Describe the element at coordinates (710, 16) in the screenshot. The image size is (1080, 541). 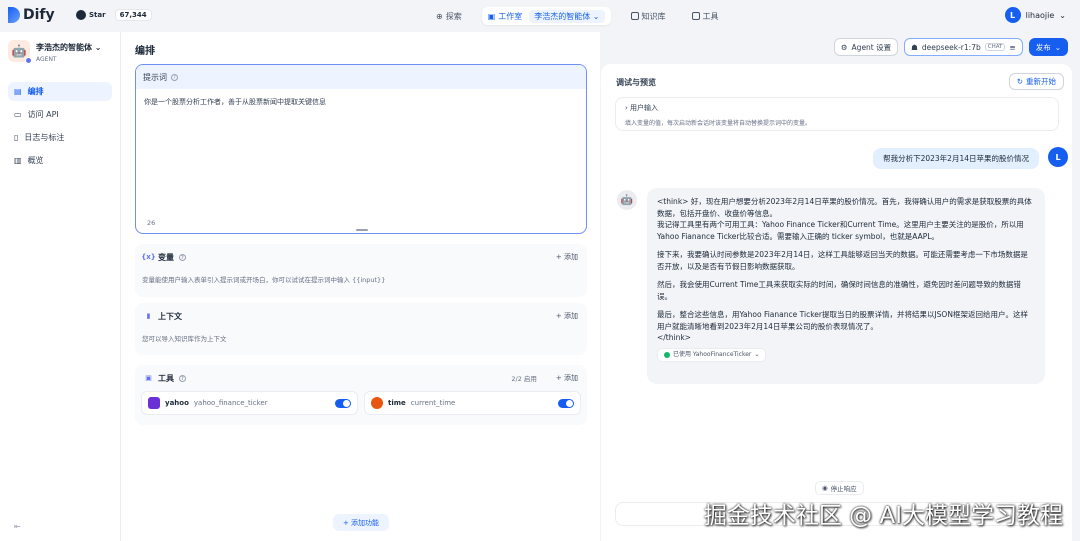
I see `nav-label: 工具` at that location.